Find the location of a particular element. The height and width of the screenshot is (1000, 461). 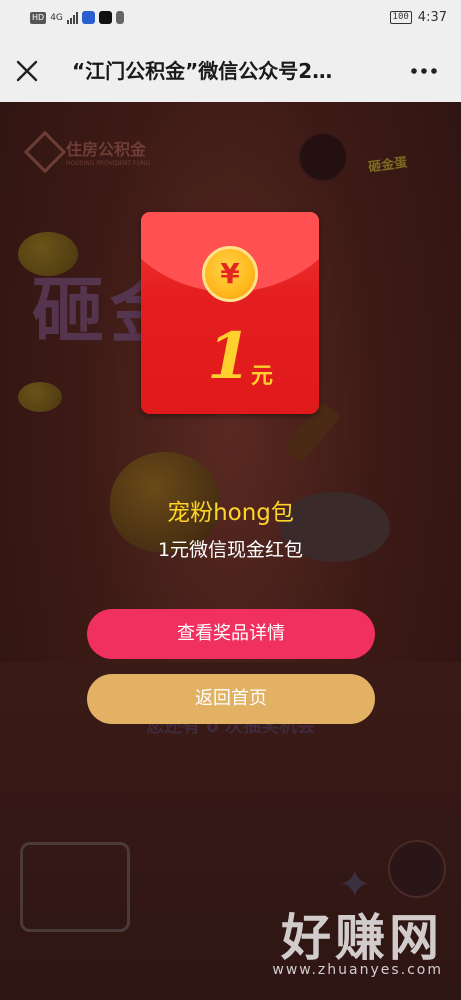

prize-description: 1元微信现金红包 is located at coordinates (230, 550).